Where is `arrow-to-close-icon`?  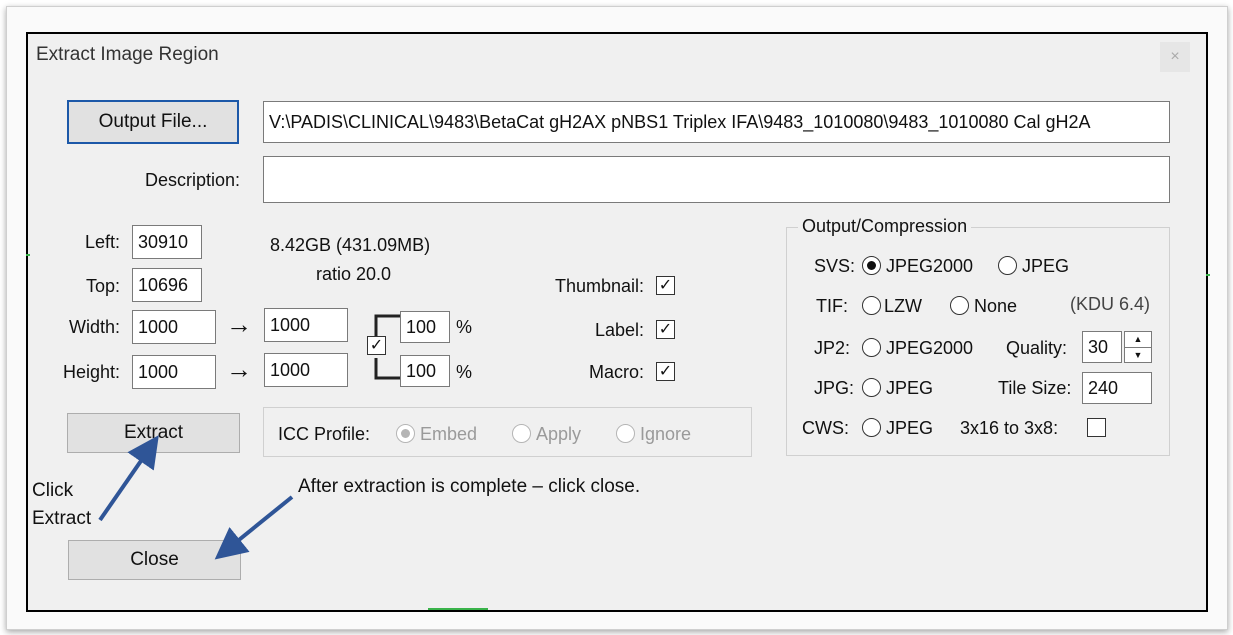 arrow-to-close-icon is located at coordinates (254, 527).